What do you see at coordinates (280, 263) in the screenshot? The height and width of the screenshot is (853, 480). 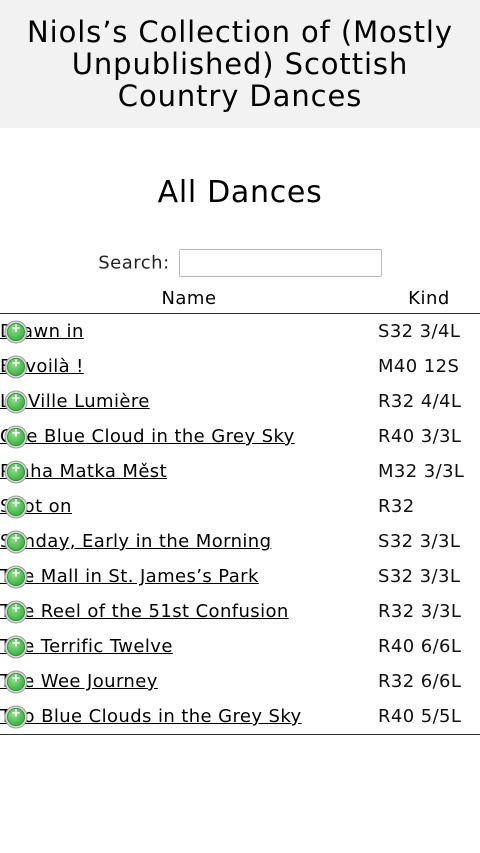 I see `search-input` at bounding box center [280, 263].